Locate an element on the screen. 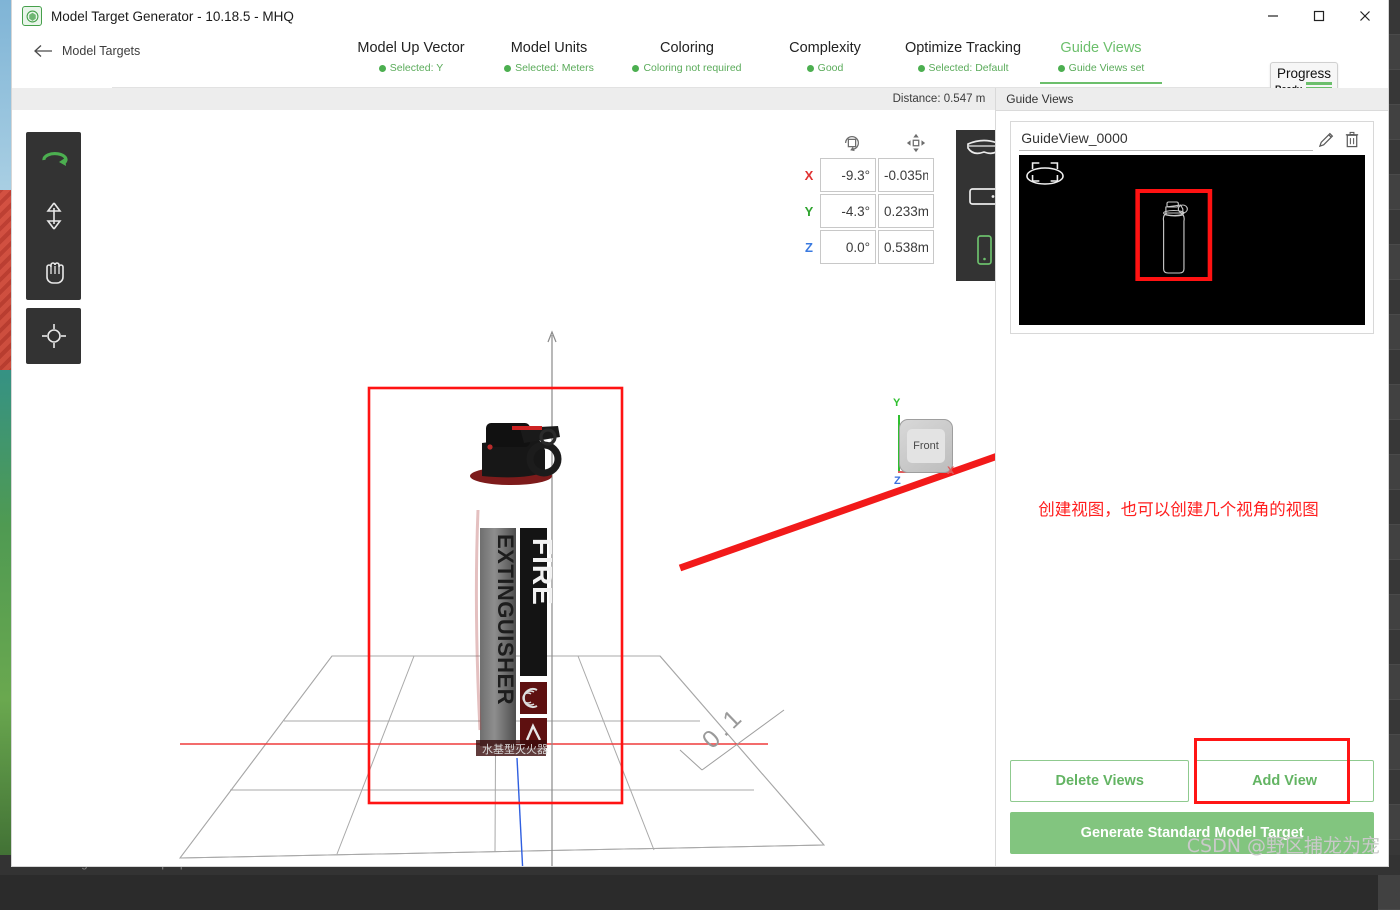  distance-readout: Distance: 0.547 m is located at coordinates (944, 99).